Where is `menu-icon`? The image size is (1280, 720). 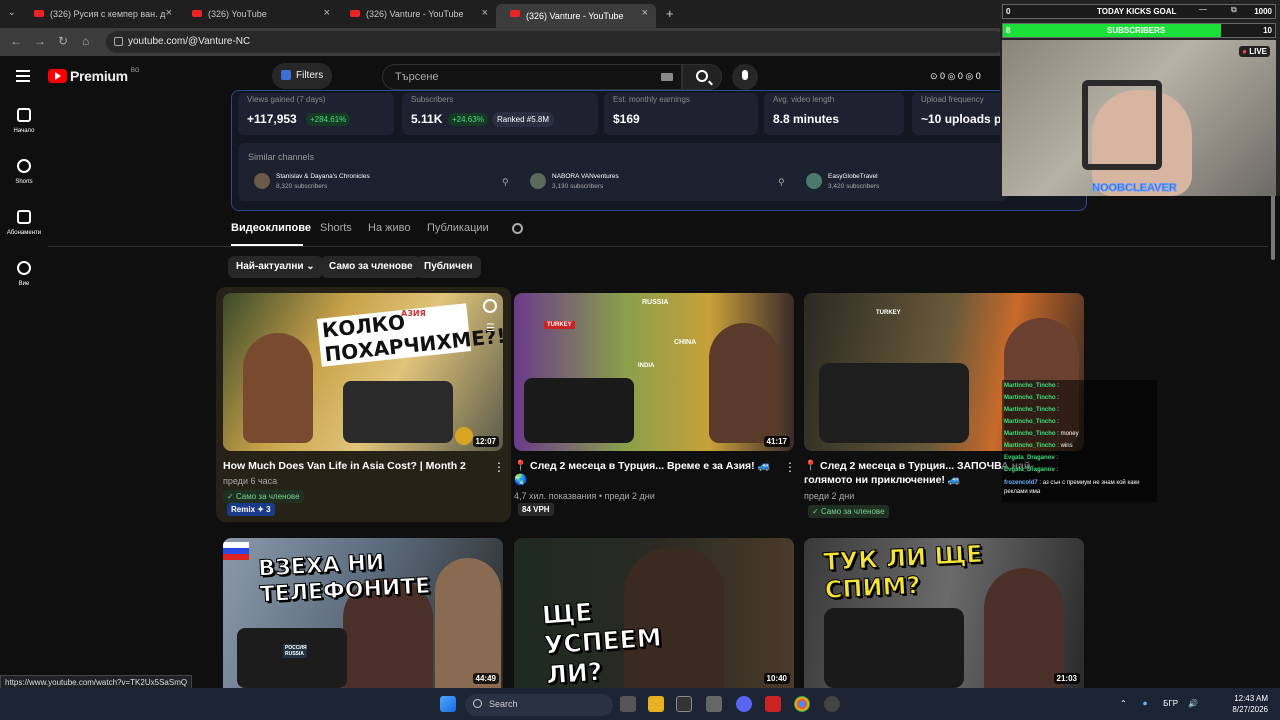
menu-icon is located at coordinates (23, 76).